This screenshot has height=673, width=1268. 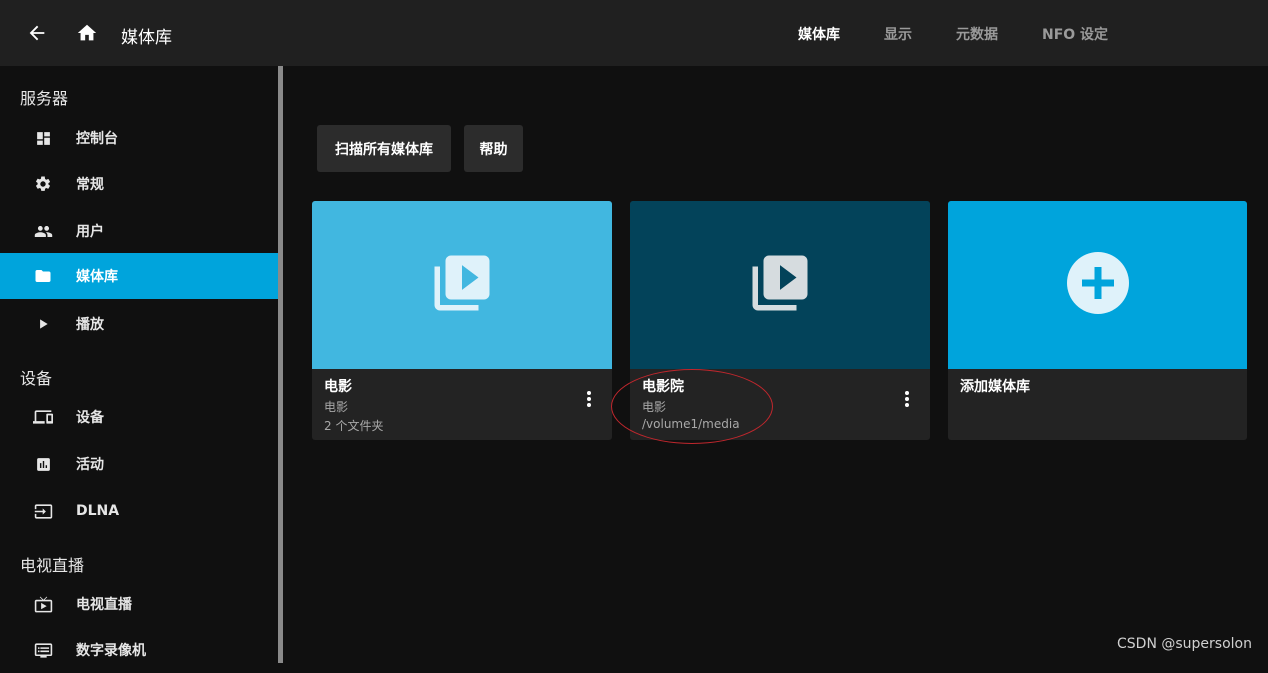 What do you see at coordinates (1184, 644) in the screenshot?
I see `watermark: CSDN @supersolon` at bounding box center [1184, 644].